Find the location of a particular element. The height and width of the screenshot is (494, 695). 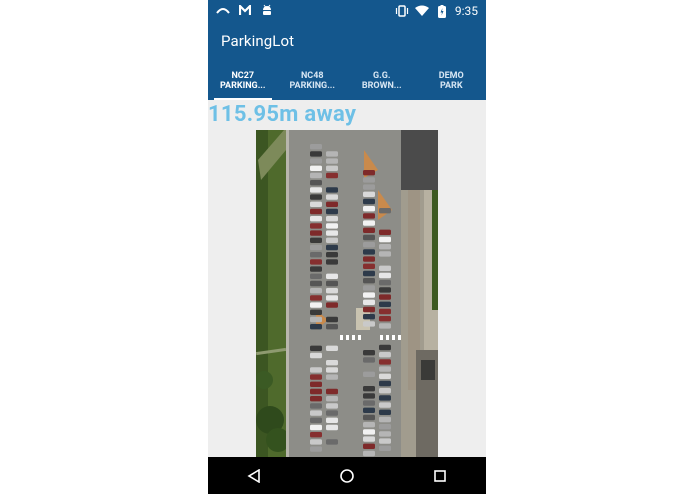

cast-icon is located at coordinates (223, 10).